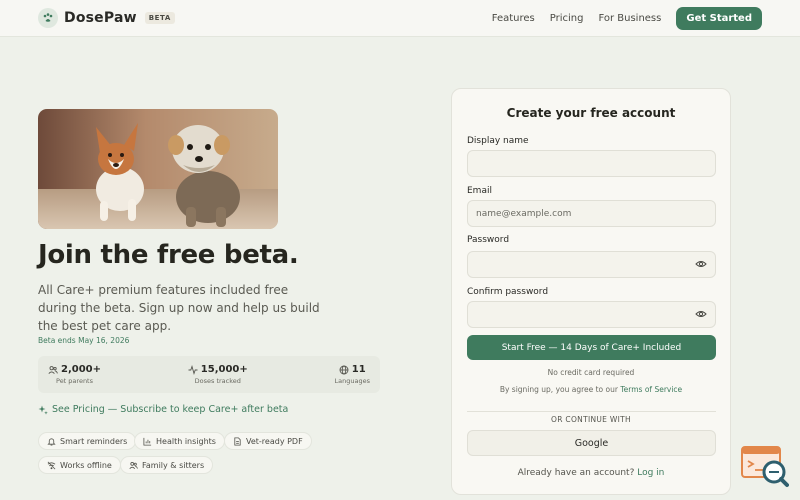 This screenshot has width=800, height=500. I want to click on chip-vet-ready-pdf: Vet-ready PDF, so click(268, 441).